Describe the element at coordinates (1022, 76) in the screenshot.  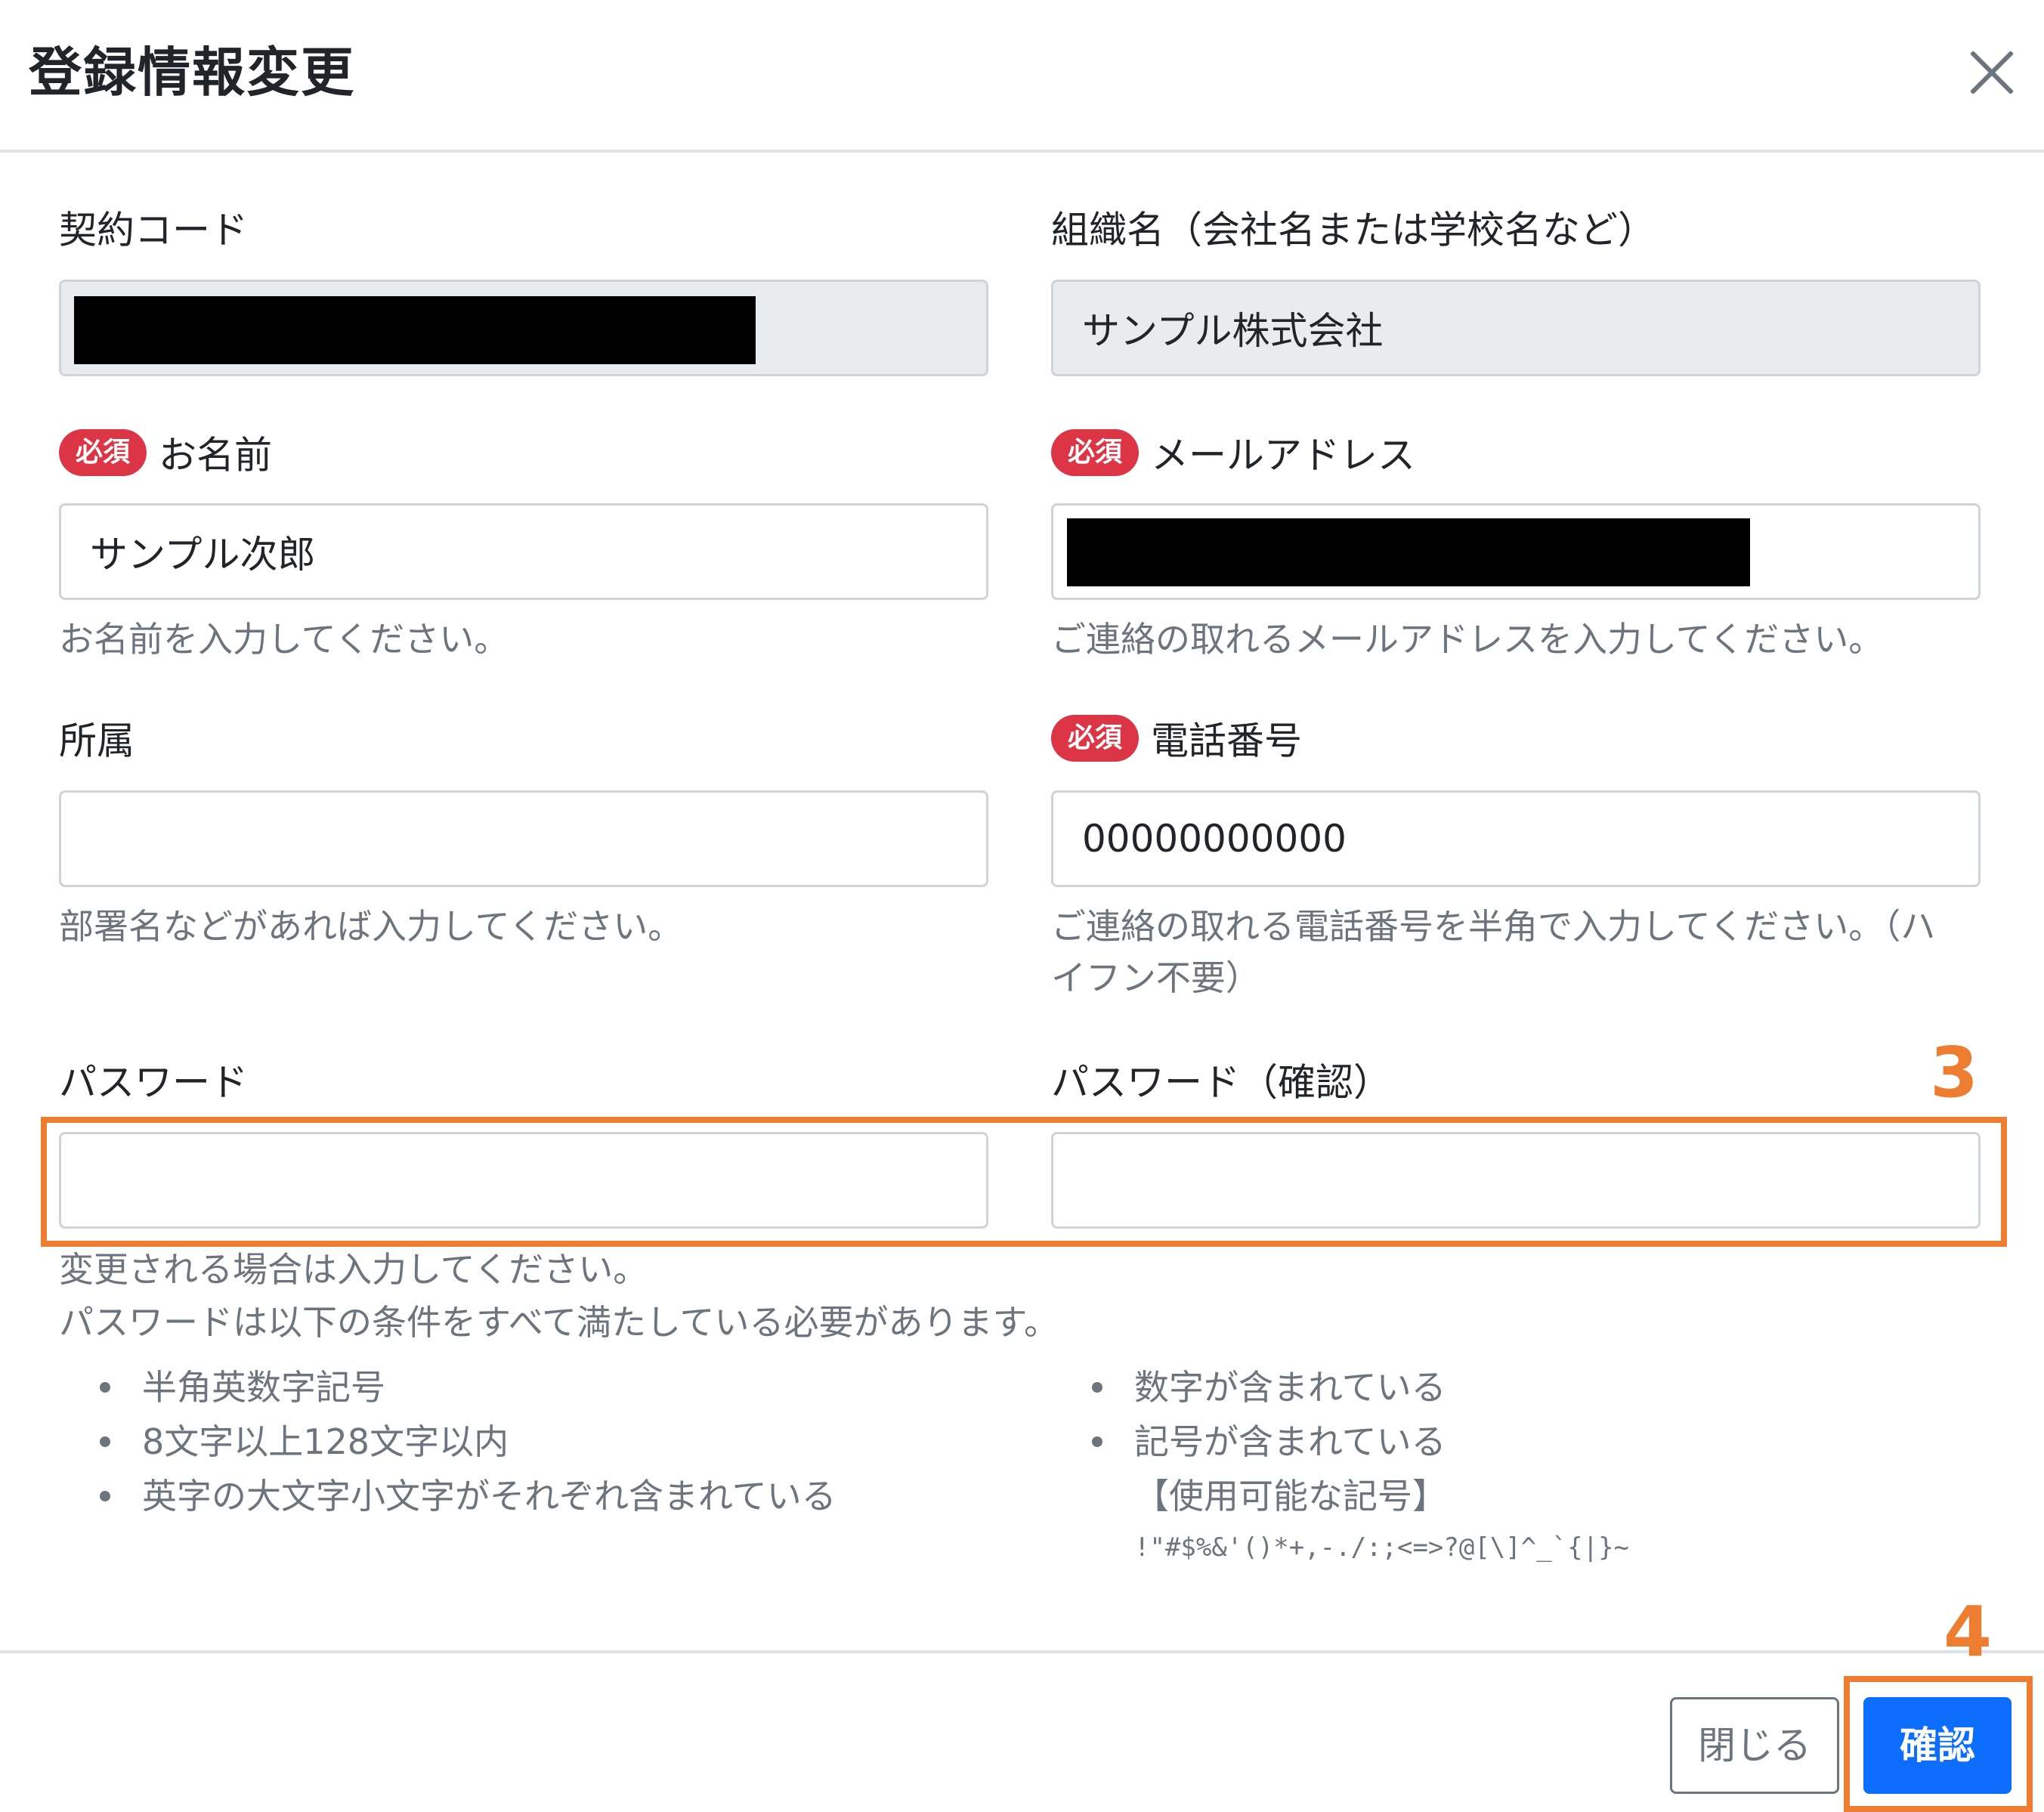
I see `modal-header: 登録情報変更` at that location.